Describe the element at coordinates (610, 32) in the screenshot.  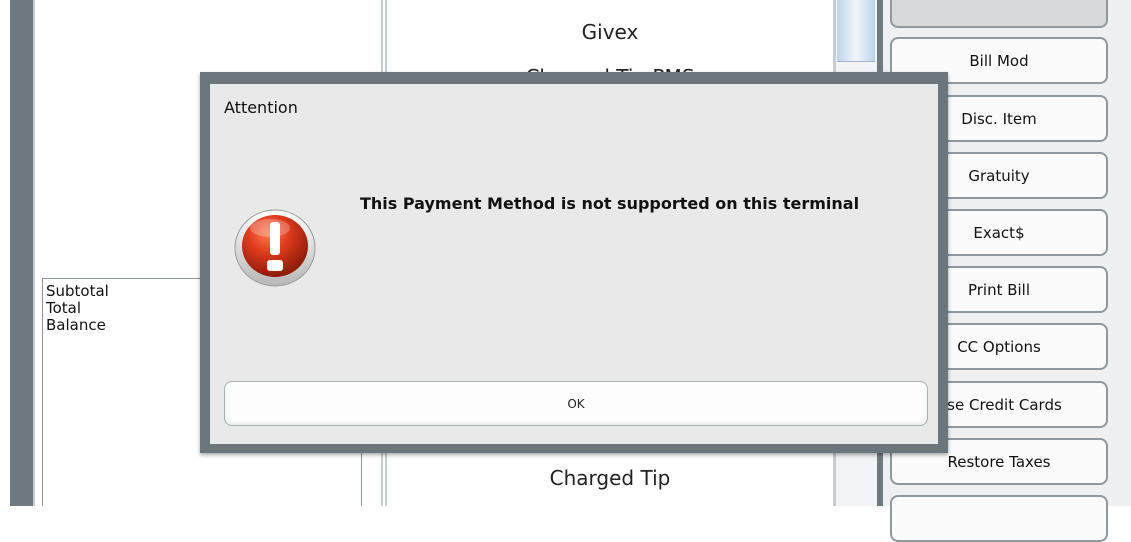
I see `payment-item-givex: Givex` at that location.